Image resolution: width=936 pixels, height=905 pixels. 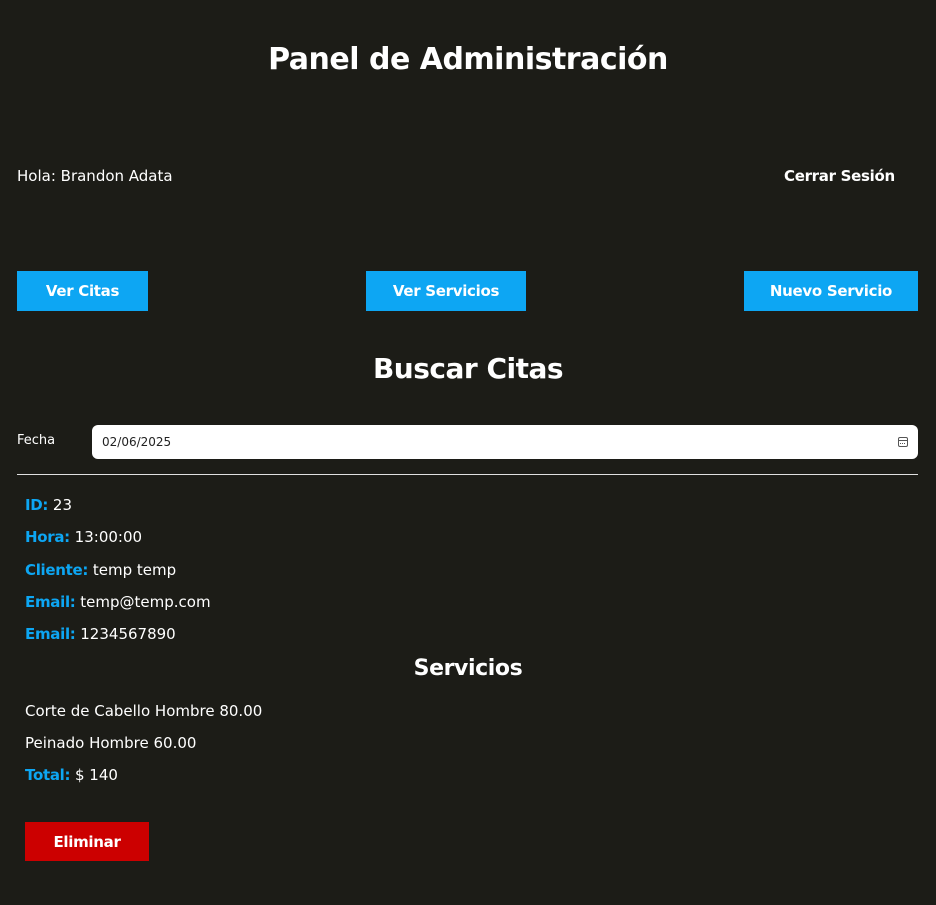 What do you see at coordinates (137, 442) in the screenshot?
I see `date-value: 02/06/2025` at bounding box center [137, 442].